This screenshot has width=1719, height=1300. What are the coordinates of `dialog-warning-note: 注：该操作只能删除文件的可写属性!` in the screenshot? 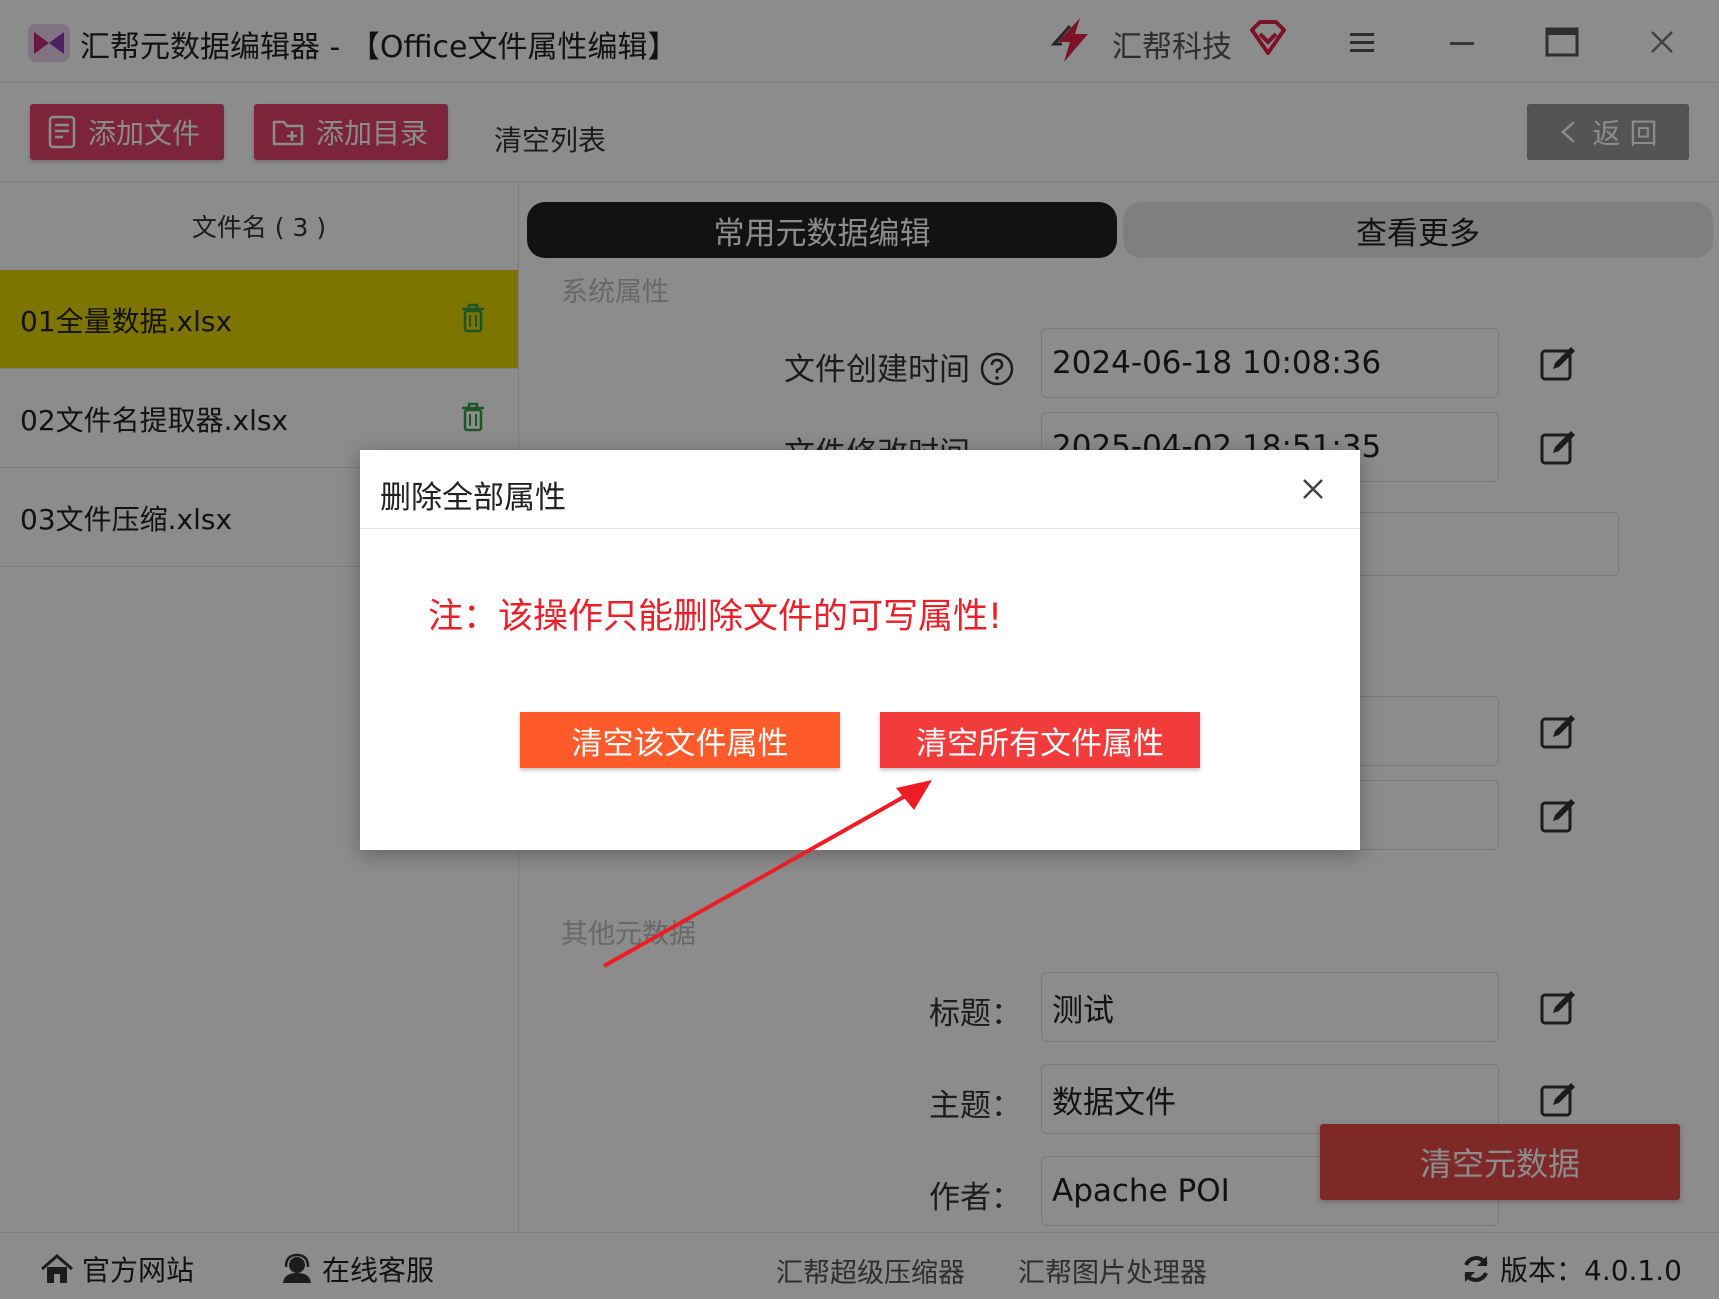 It's located at (715, 617).